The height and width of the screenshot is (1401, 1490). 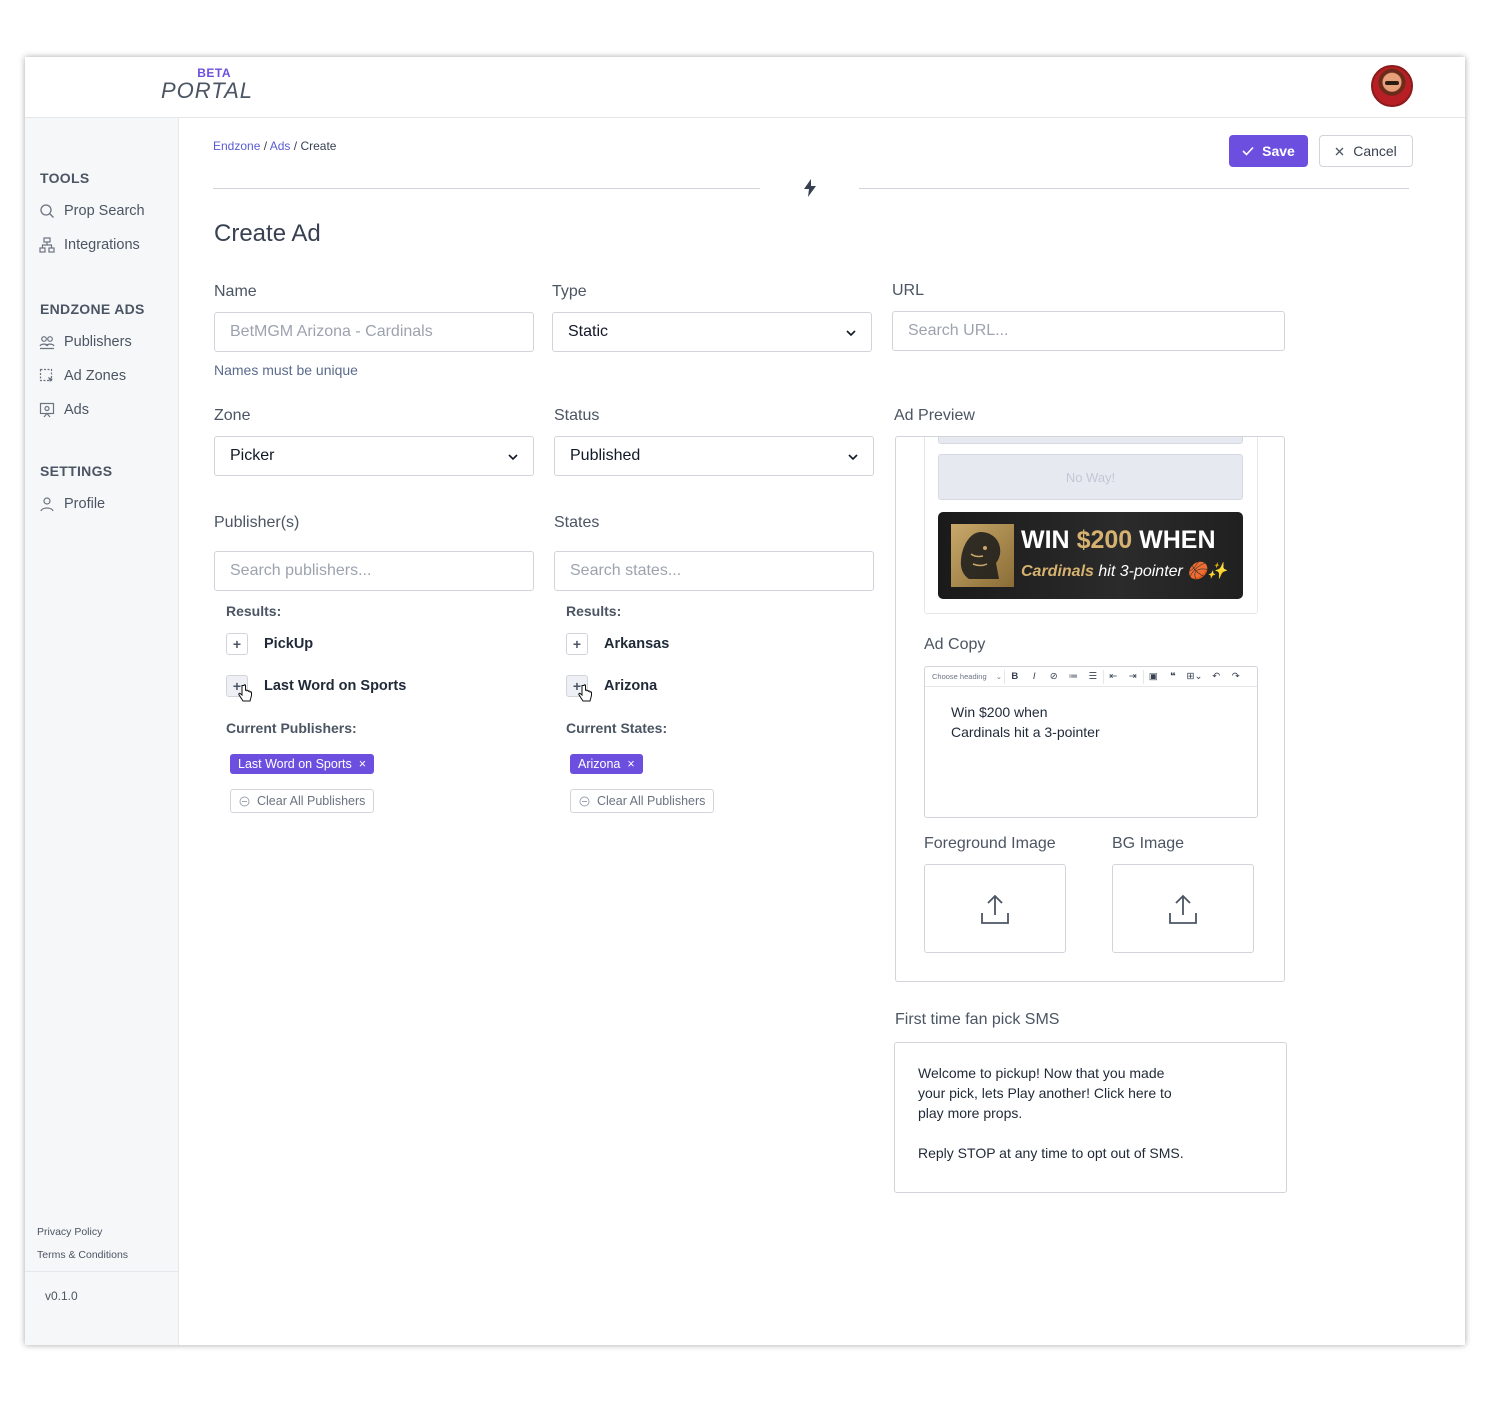 What do you see at coordinates (908, 290) in the screenshot?
I see `url-label: URL` at bounding box center [908, 290].